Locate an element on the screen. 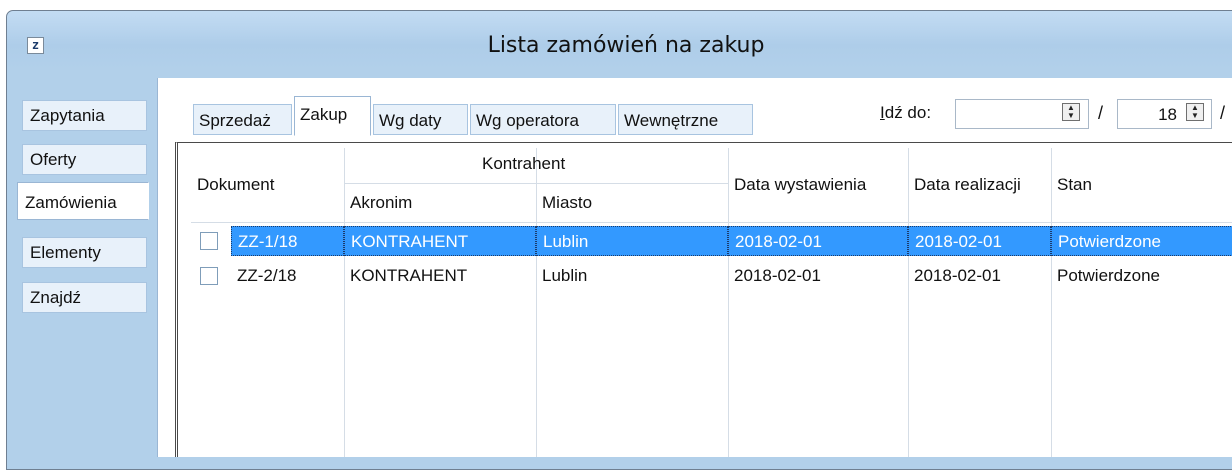  goto-label-text: dź do: is located at coordinates (908, 112).